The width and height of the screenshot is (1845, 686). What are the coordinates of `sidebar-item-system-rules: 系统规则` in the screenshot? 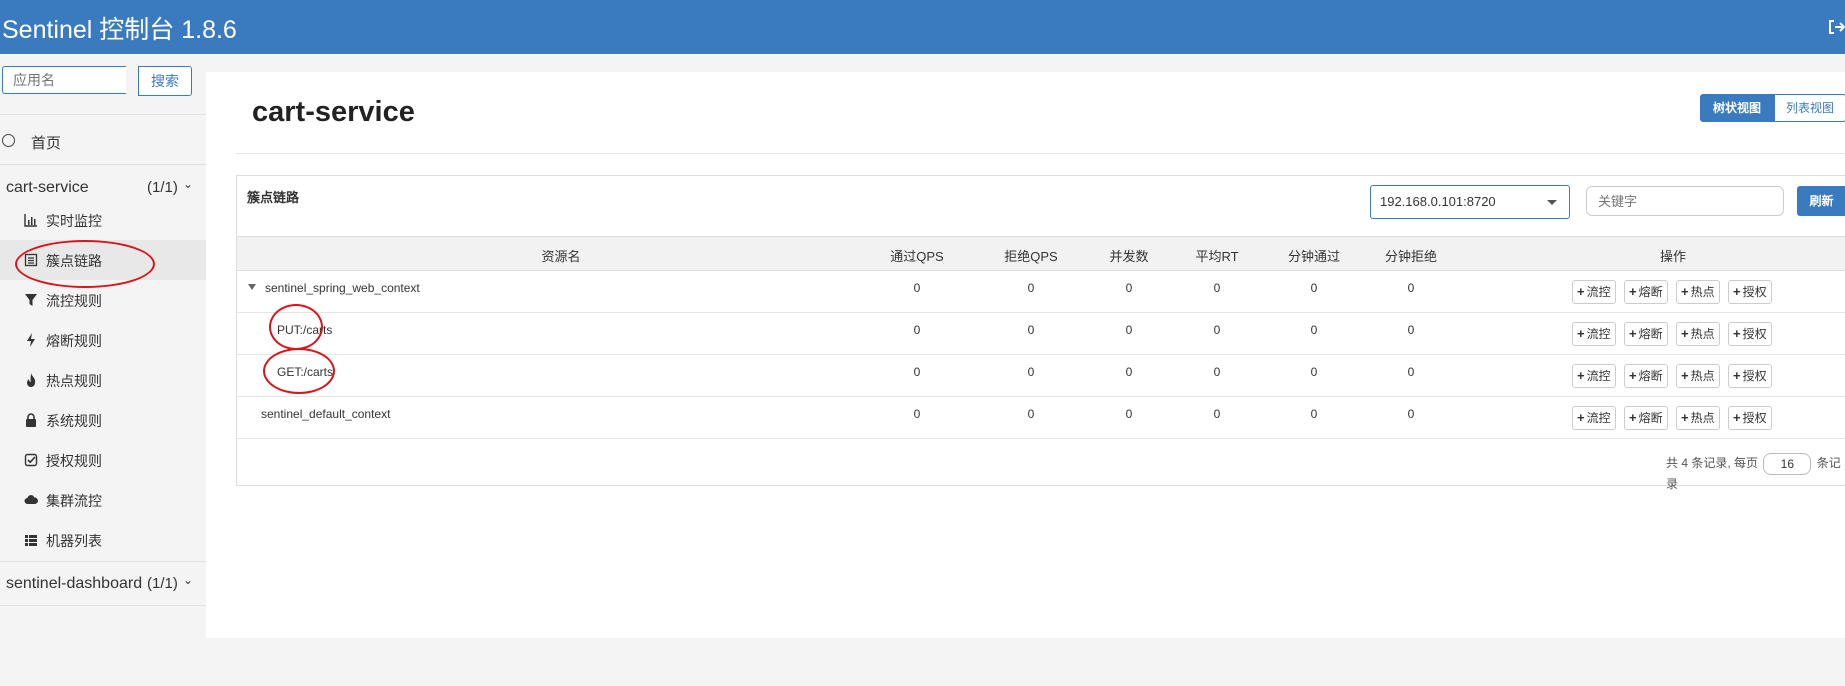 It's located at (103, 420).